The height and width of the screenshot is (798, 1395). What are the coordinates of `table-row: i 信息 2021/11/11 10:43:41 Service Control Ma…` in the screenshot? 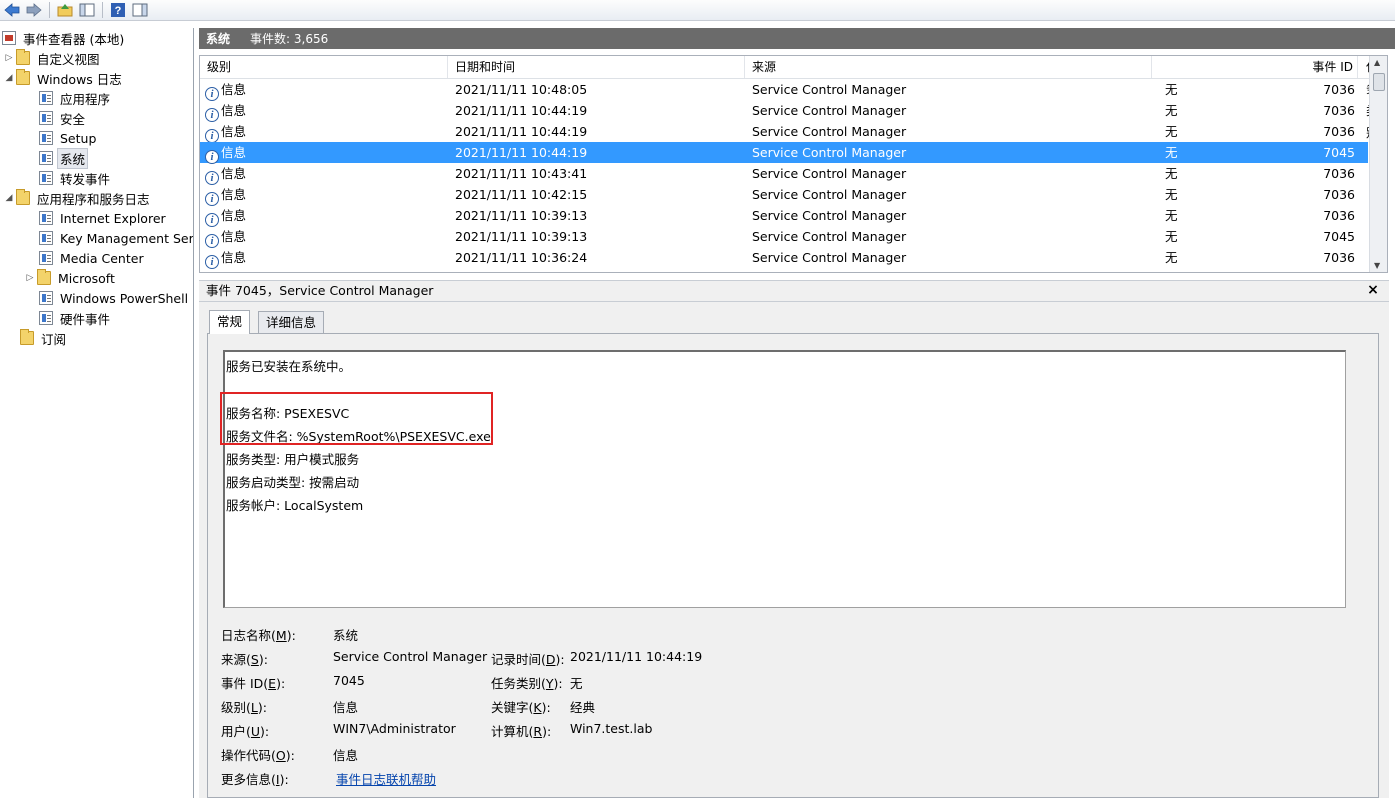 It's located at (784, 174).